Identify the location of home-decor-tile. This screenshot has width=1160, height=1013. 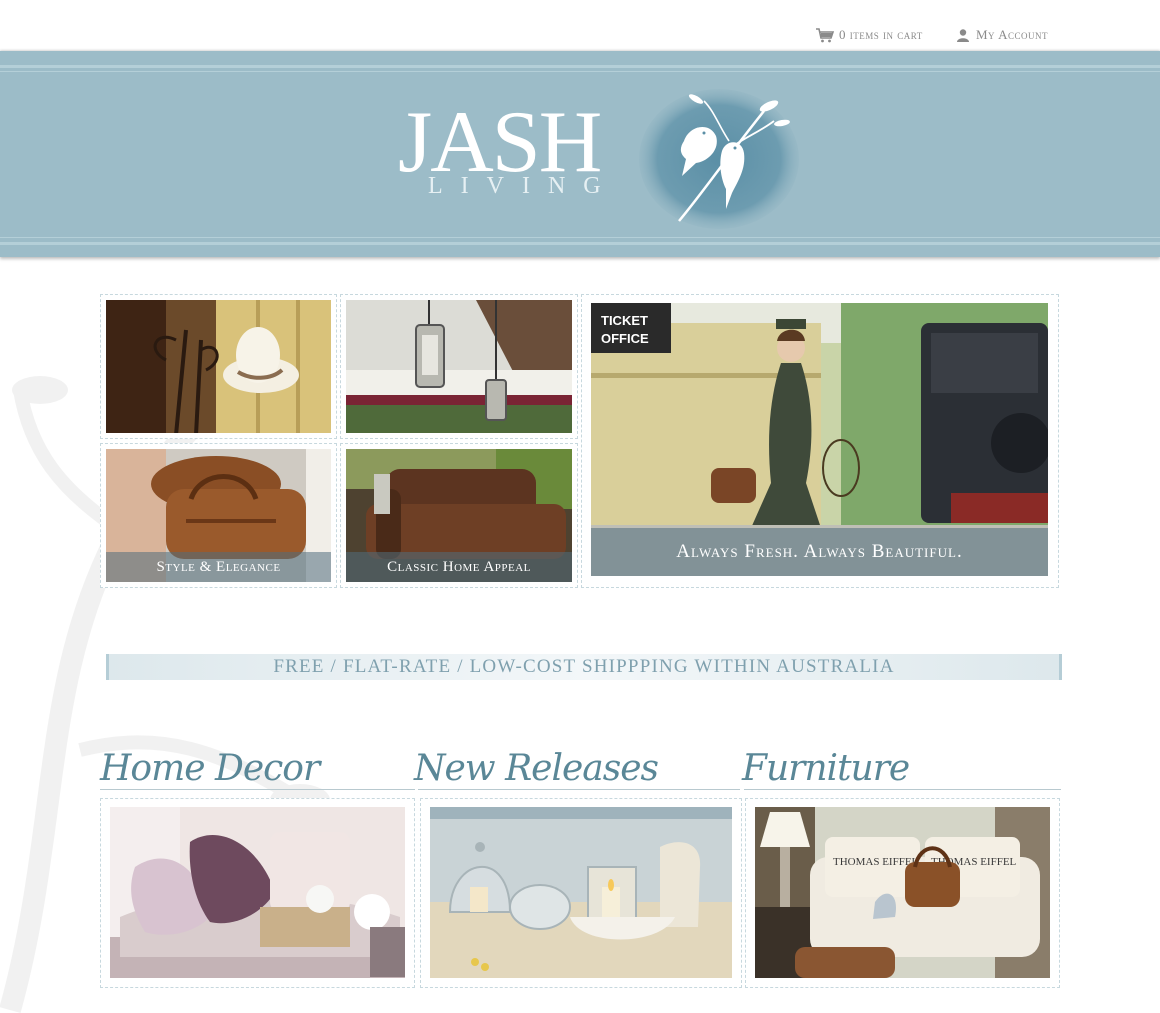
(257, 893).